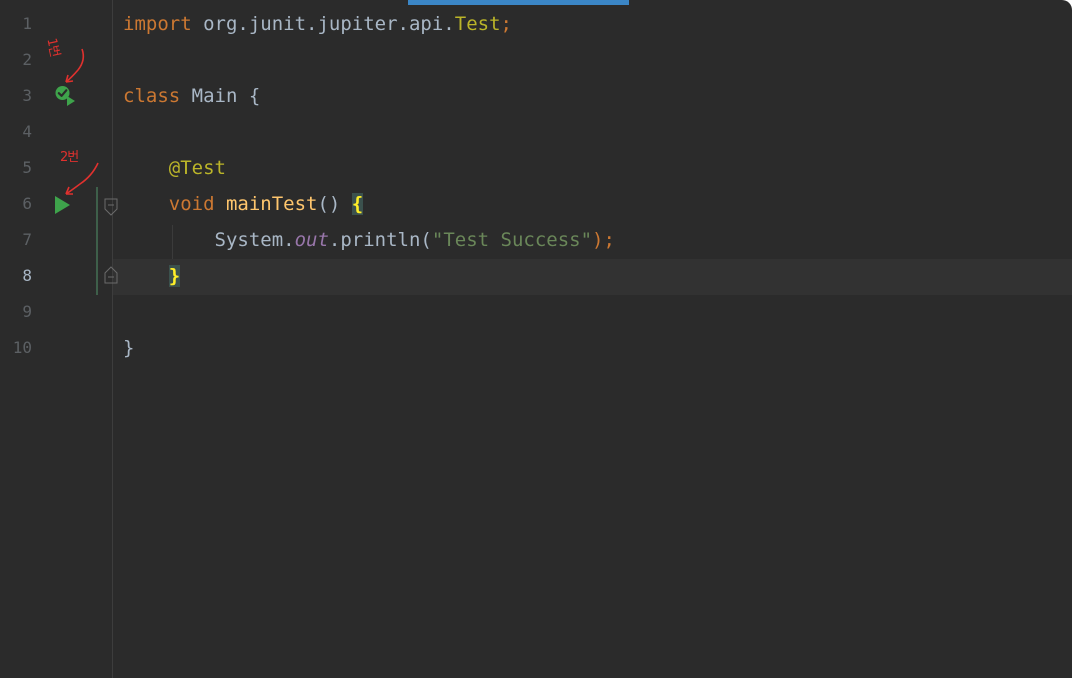 The image size is (1072, 678). Describe the element at coordinates (75, 65) in the screenshot. I see `handwritten-arrow-1-icon` at that location.